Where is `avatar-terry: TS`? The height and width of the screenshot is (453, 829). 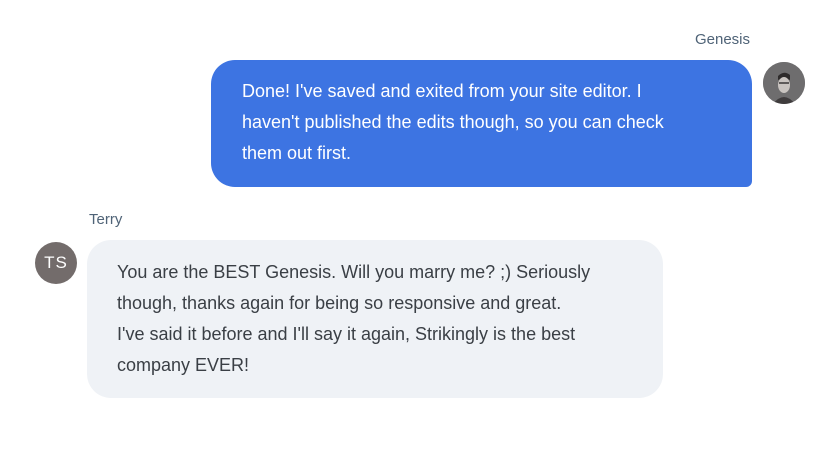 avatar-terry: TS is located at coordinates (56, 263).